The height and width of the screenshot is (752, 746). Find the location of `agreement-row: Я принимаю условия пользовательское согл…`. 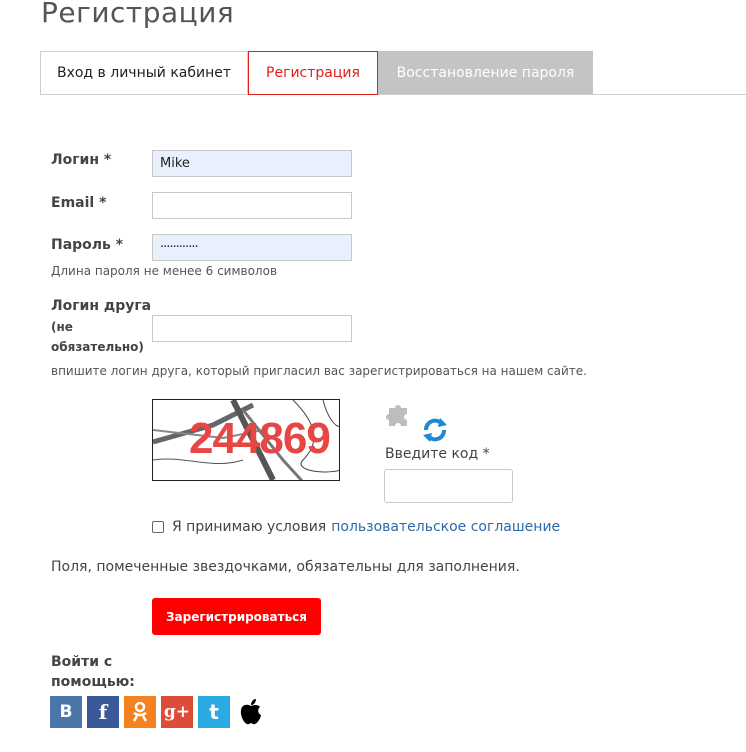

agreement-row: Я принимаю условия пользовательское согл… is located at coordinates (356, 527).